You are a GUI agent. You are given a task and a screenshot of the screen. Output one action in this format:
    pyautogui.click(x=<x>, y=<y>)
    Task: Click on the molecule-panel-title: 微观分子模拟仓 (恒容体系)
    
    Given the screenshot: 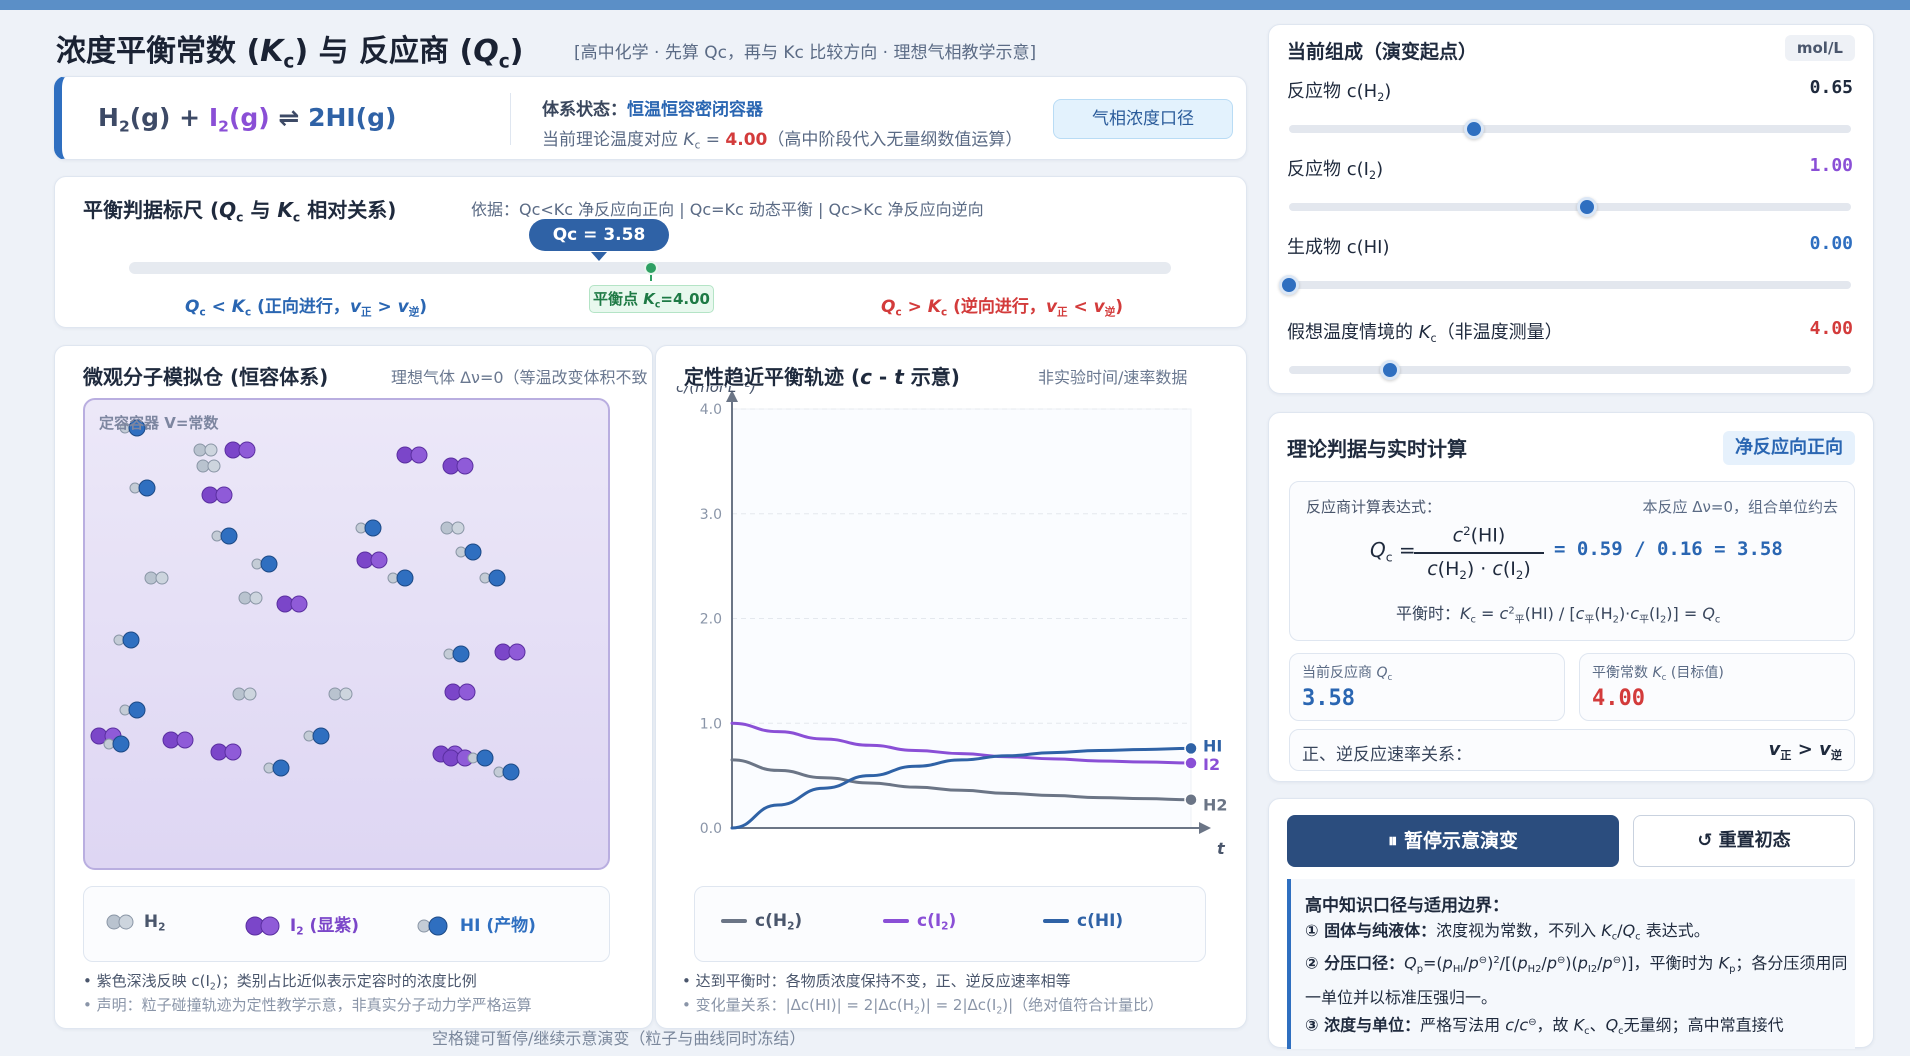 What is the action you would take?
    pyautogui.click(x=206, y=377)
    